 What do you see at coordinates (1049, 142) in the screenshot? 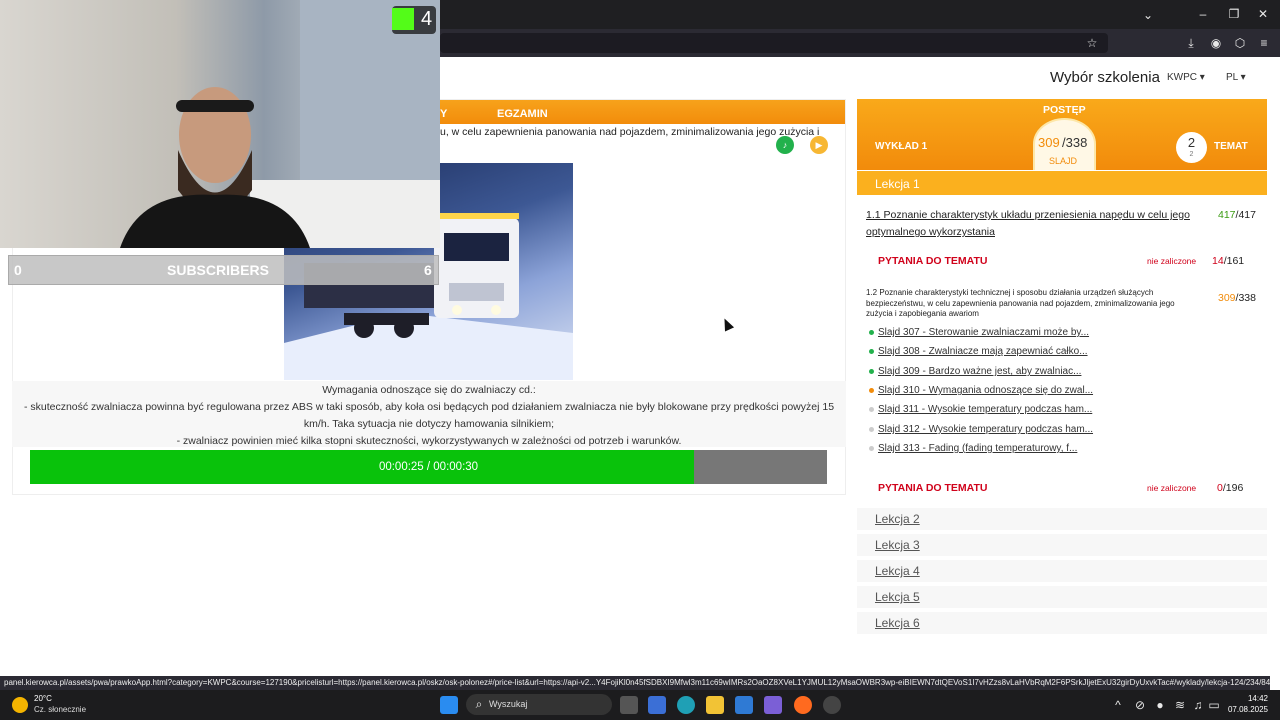
I see `progress-current: 309` at bounding box center [1049, 142].